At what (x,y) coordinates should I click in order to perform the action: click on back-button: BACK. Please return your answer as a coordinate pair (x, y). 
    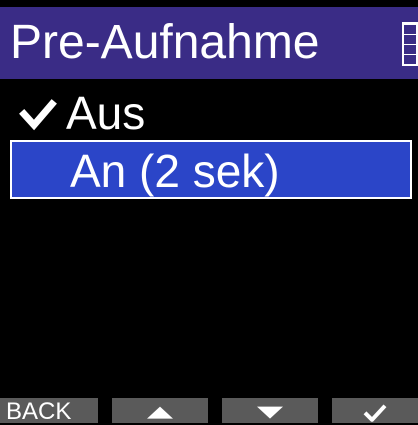
    Looking at the image, I should click on (49, 411).